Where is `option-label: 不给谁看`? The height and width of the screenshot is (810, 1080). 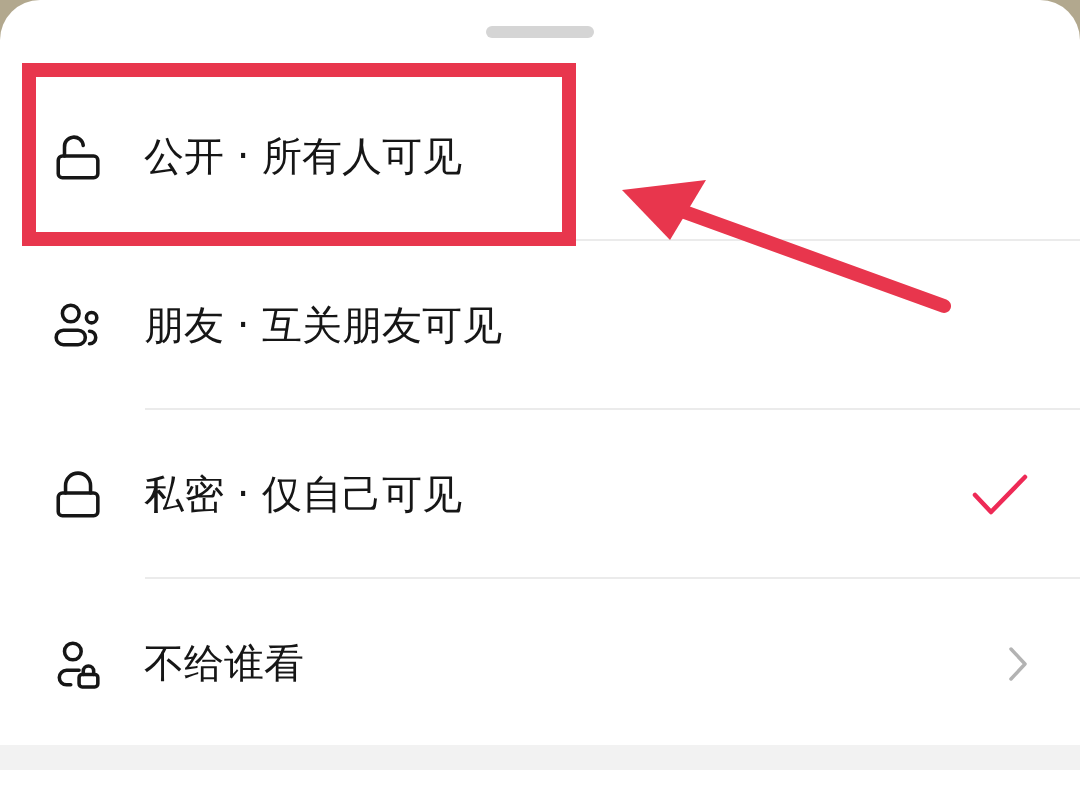
option-label: 不给谁看 is located at coordinates (224, 663).